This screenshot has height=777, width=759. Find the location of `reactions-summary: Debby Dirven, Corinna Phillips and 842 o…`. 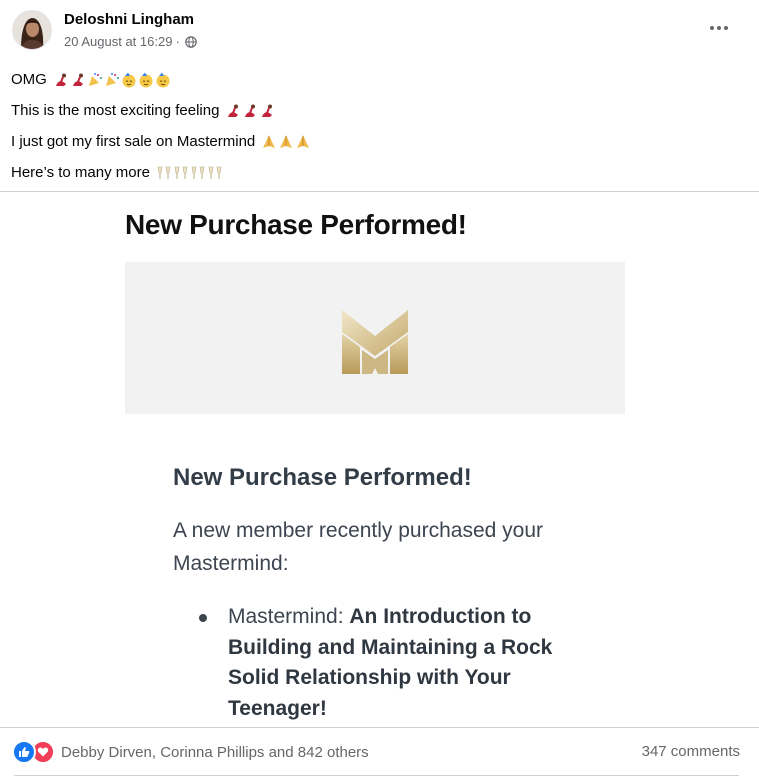

reactions-summary: Debby Dirven, Corinna Phillips and 842 o… is located at coordinates (190, 752).